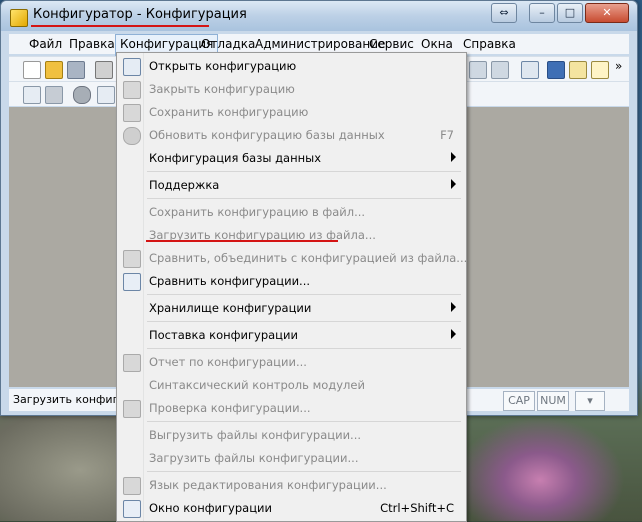  Describe the element at coordinates (290, 185) in the screenshot. I see `menu-item-support: Поддержка` at that location.